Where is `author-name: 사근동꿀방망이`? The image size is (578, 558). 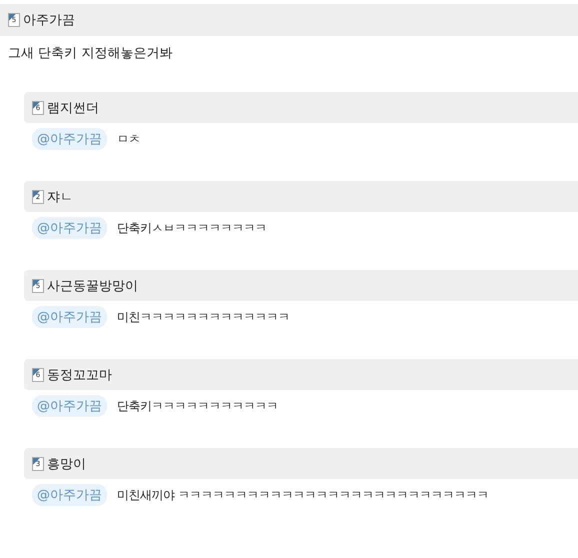
author-name: 사근동꿀방망이 is located at coordinates (92, 285).